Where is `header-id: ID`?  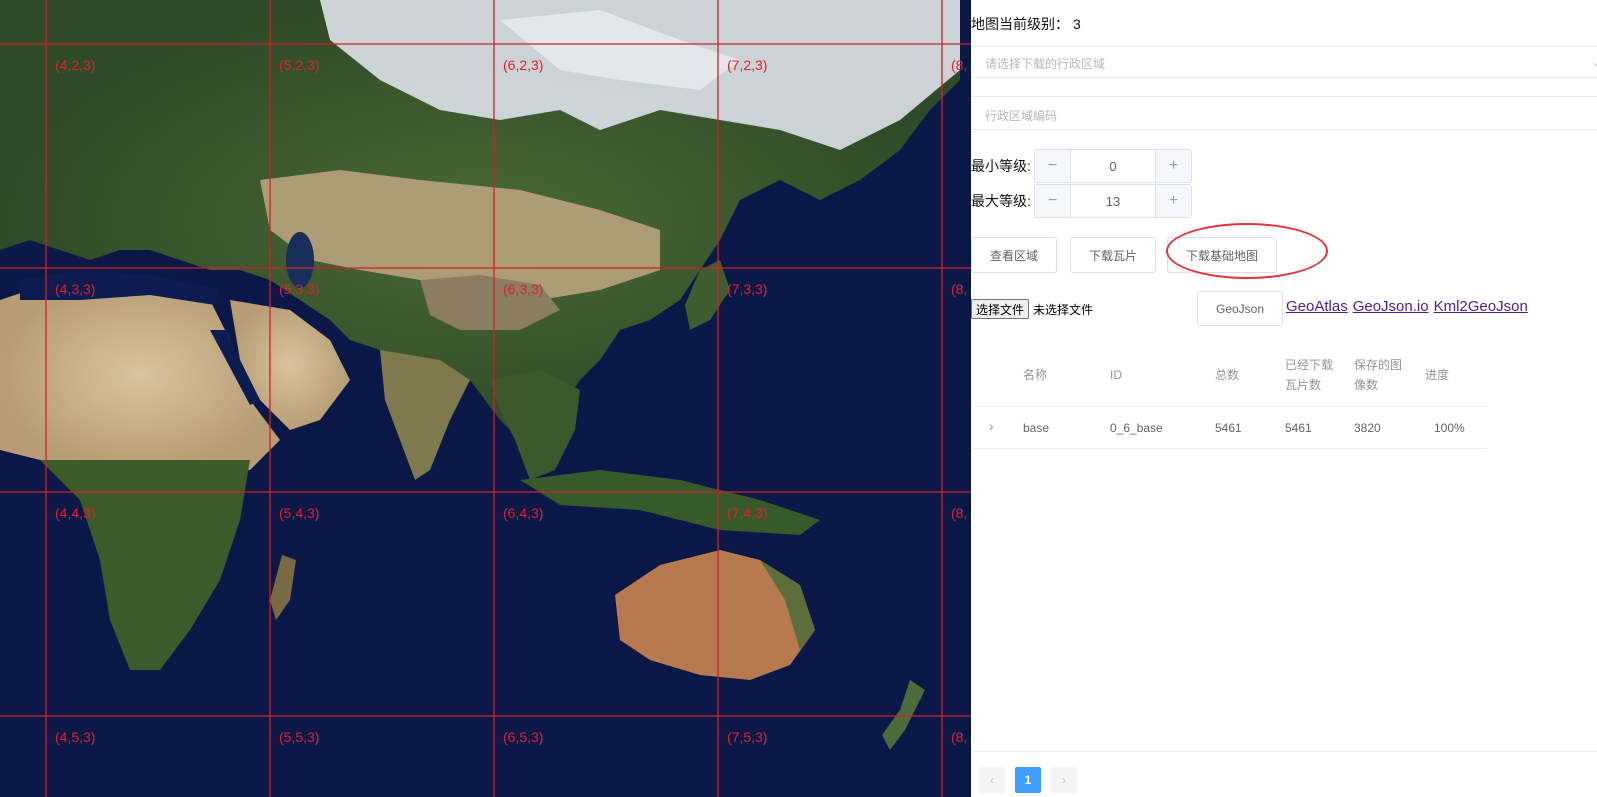
header-id: ID is located at coordinates (1116, 375).